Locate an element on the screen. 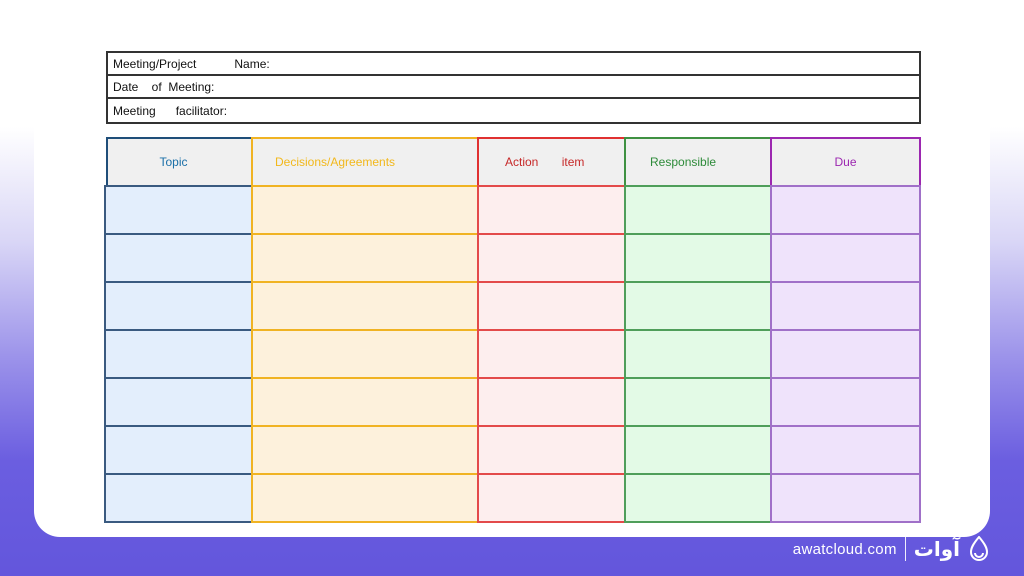 Image resolution: width=1024 pixels, height=576 pixels. footer-branding: awatcloud.com آوات is located at coordinates (891, 549).